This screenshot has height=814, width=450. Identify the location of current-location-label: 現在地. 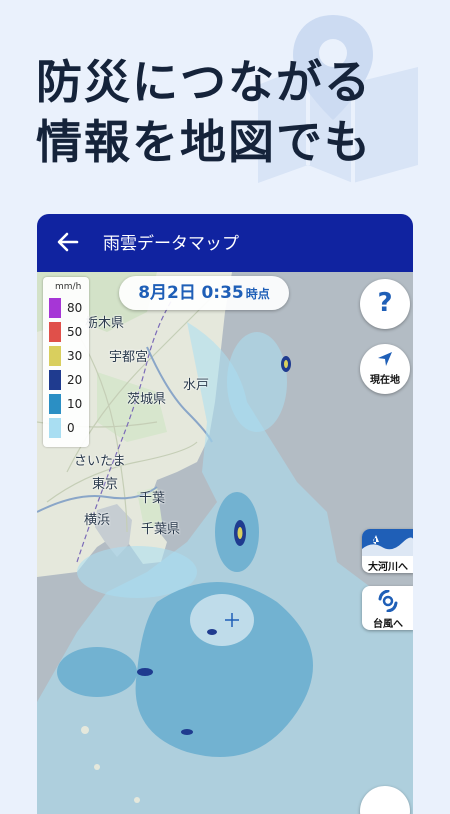
(385, 380).